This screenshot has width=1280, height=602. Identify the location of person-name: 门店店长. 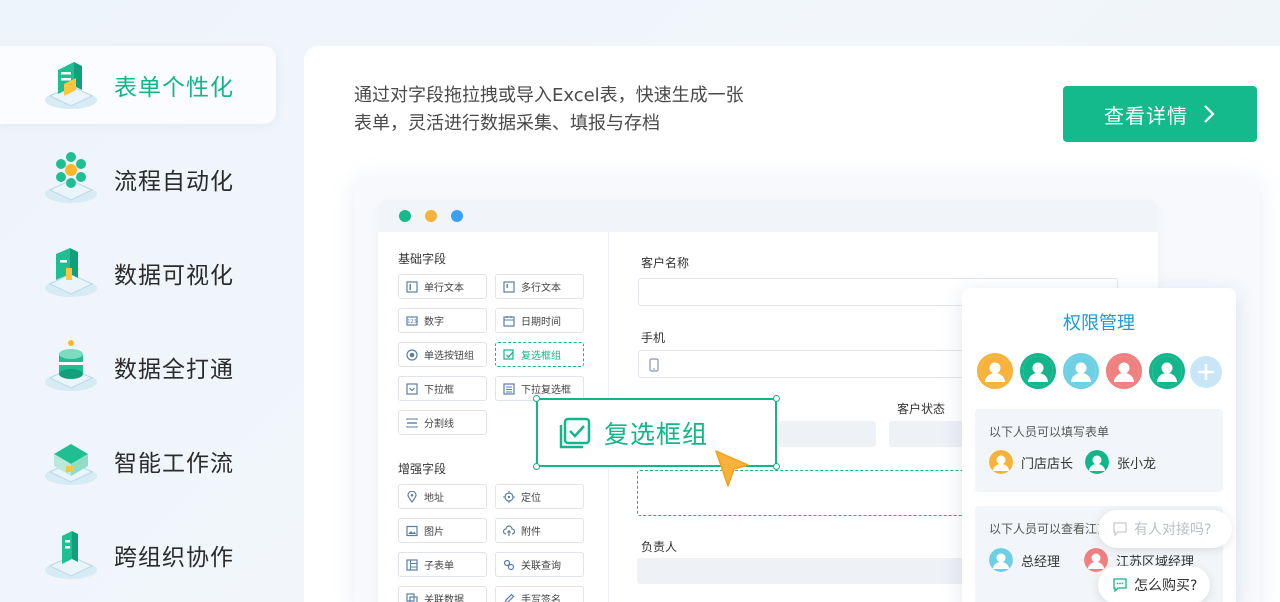
(1047, 464).